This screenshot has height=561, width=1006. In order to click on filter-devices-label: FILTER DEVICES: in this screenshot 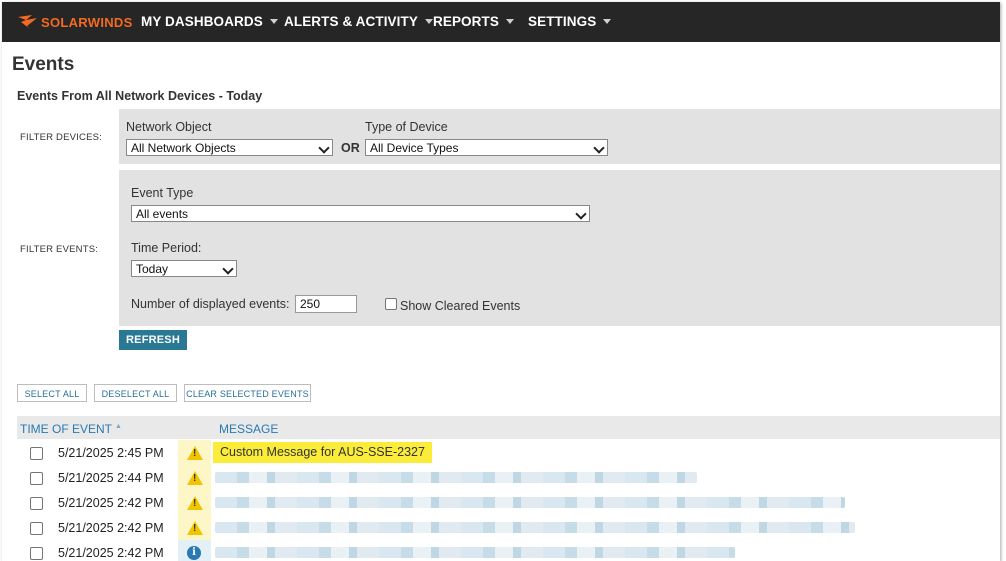, I will do `click(61, 137)`.